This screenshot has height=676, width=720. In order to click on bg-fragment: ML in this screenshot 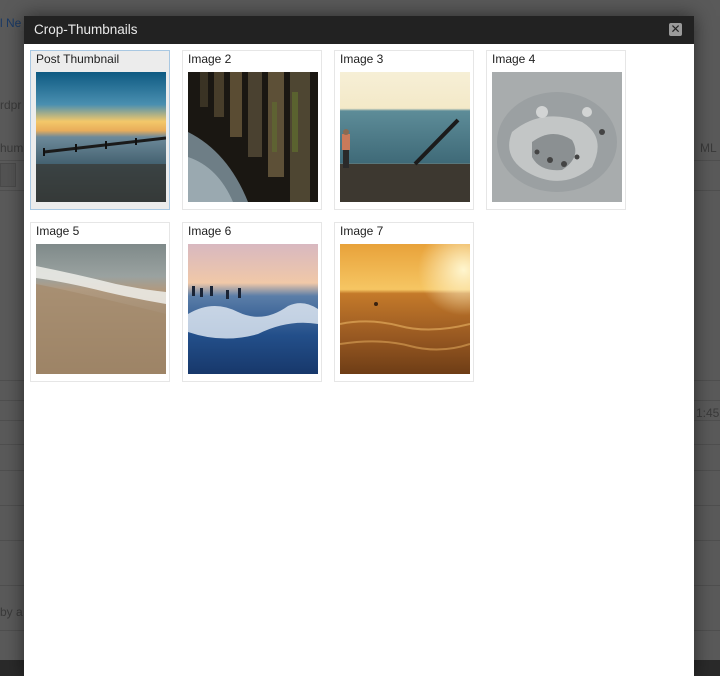, I will do `click(708, 148)`.